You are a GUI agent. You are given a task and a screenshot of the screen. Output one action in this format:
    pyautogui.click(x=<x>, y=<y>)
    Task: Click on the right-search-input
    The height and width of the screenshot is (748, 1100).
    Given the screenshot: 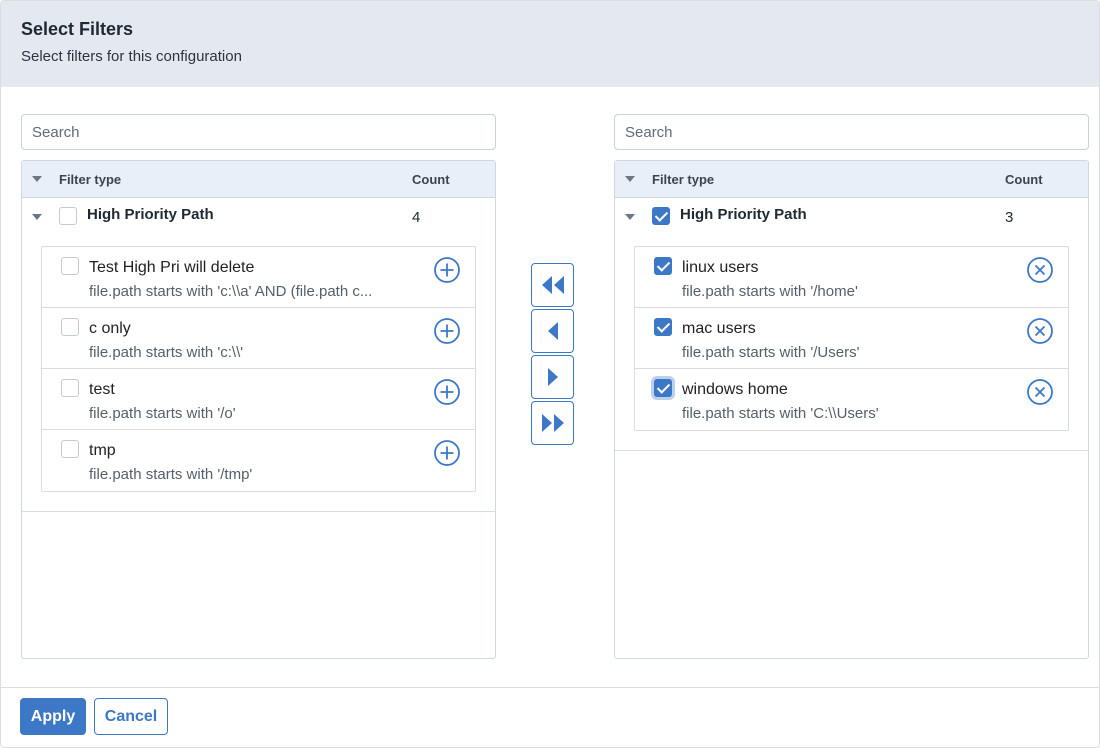 What is the action you would take?
    pyautogui.click(x=851, y=132)
    